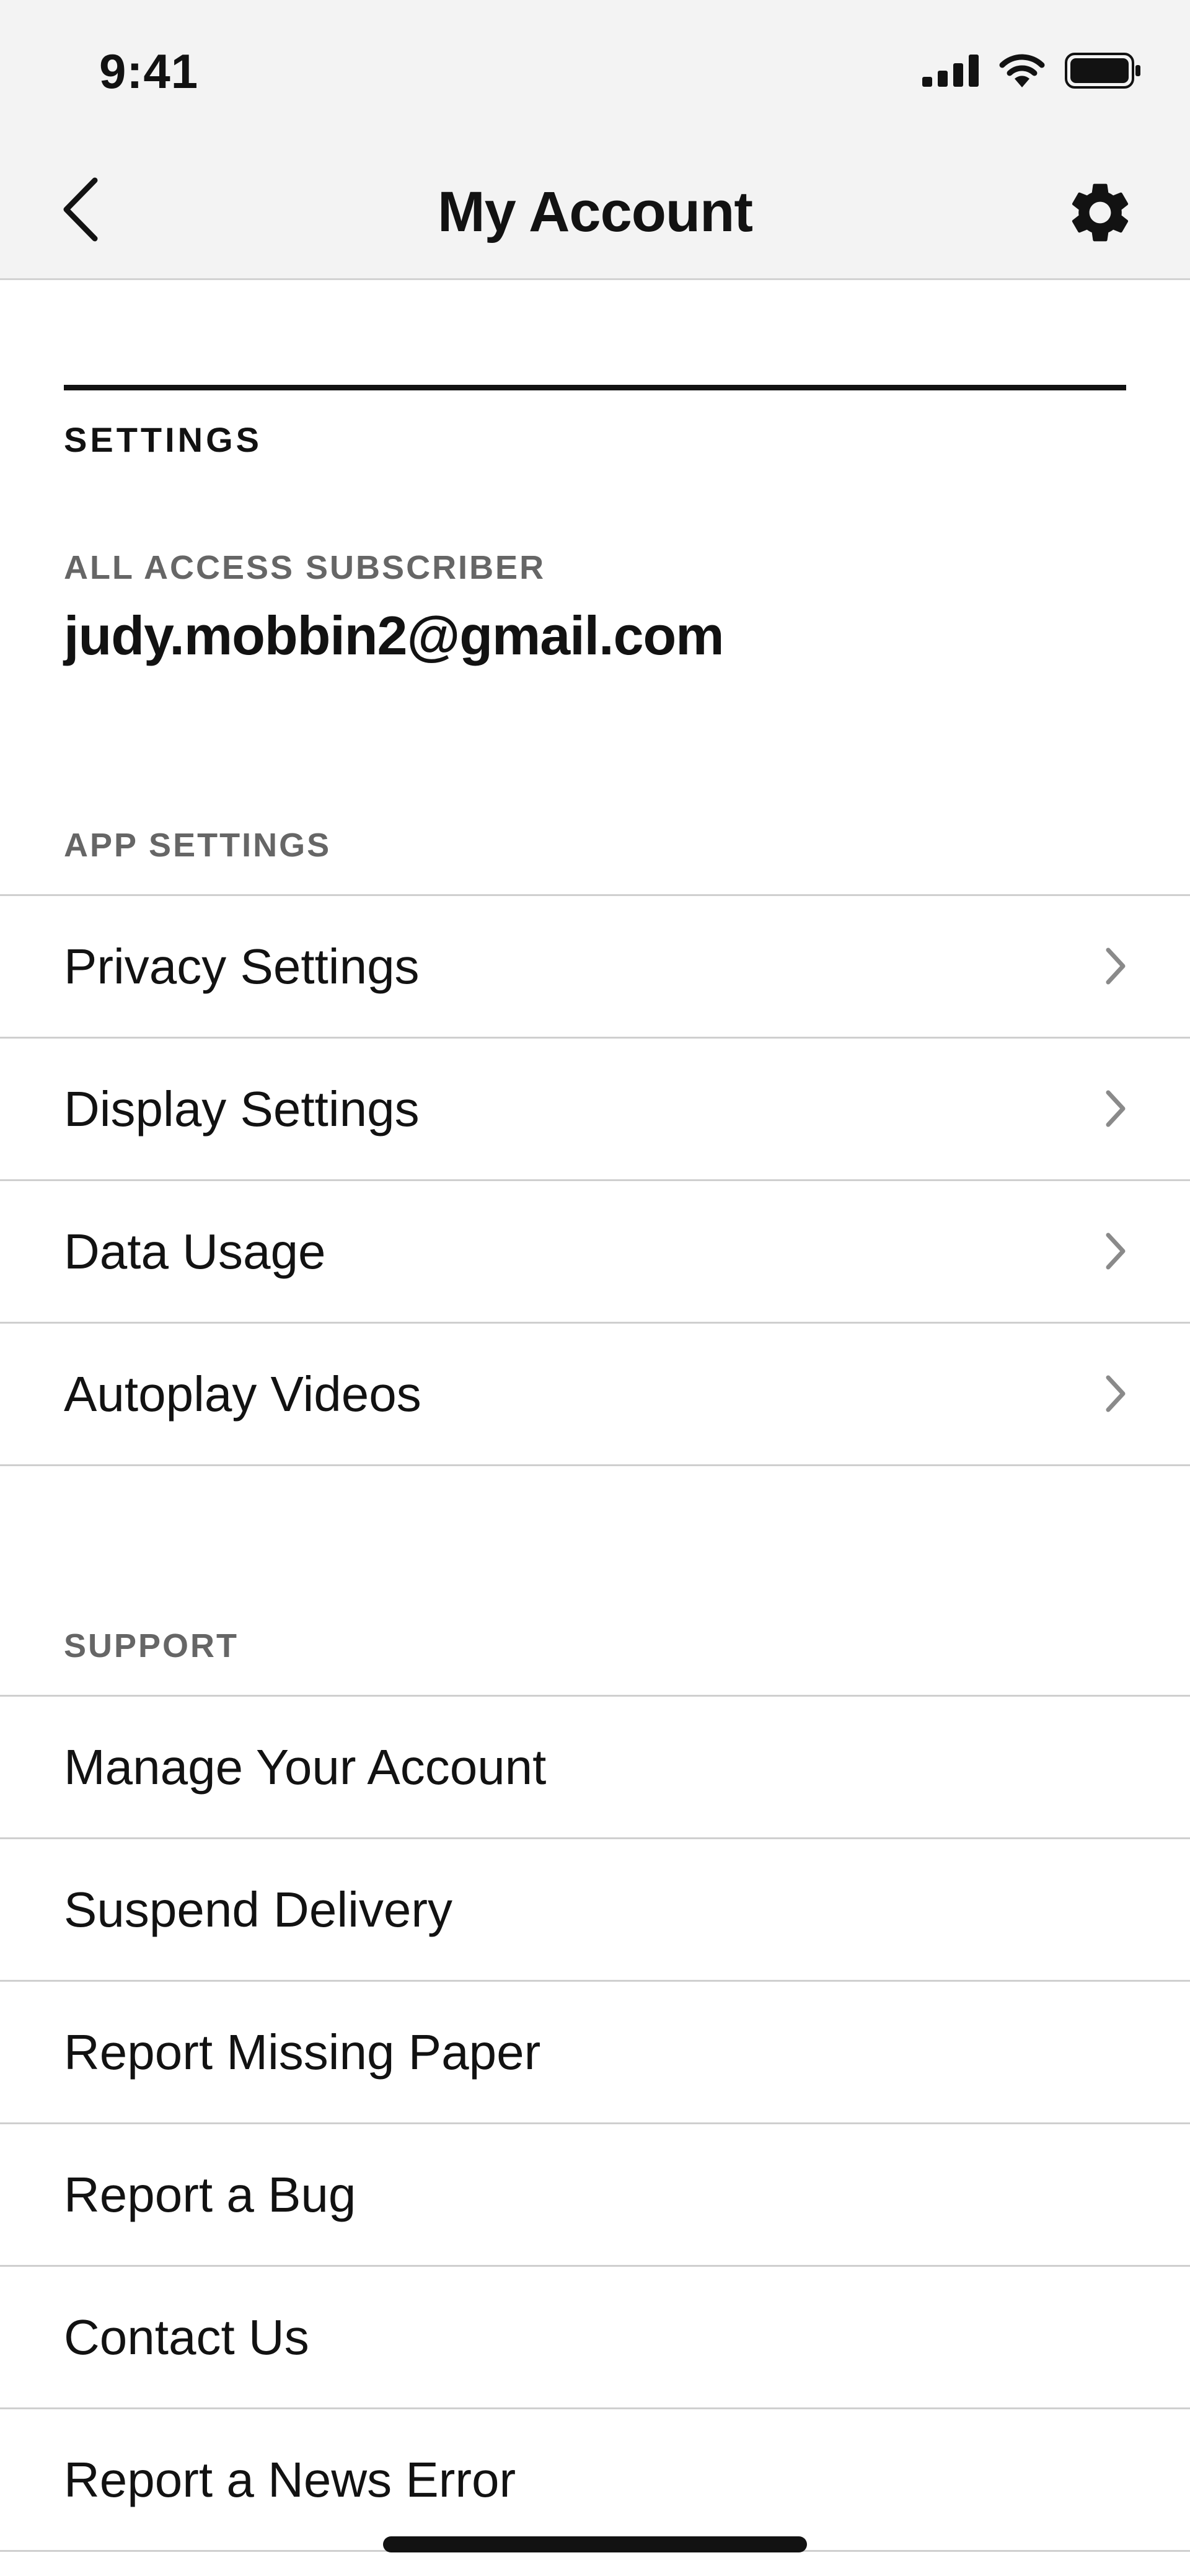  I want to click on data-usage-row: Data Usage, so click(595, 1252).